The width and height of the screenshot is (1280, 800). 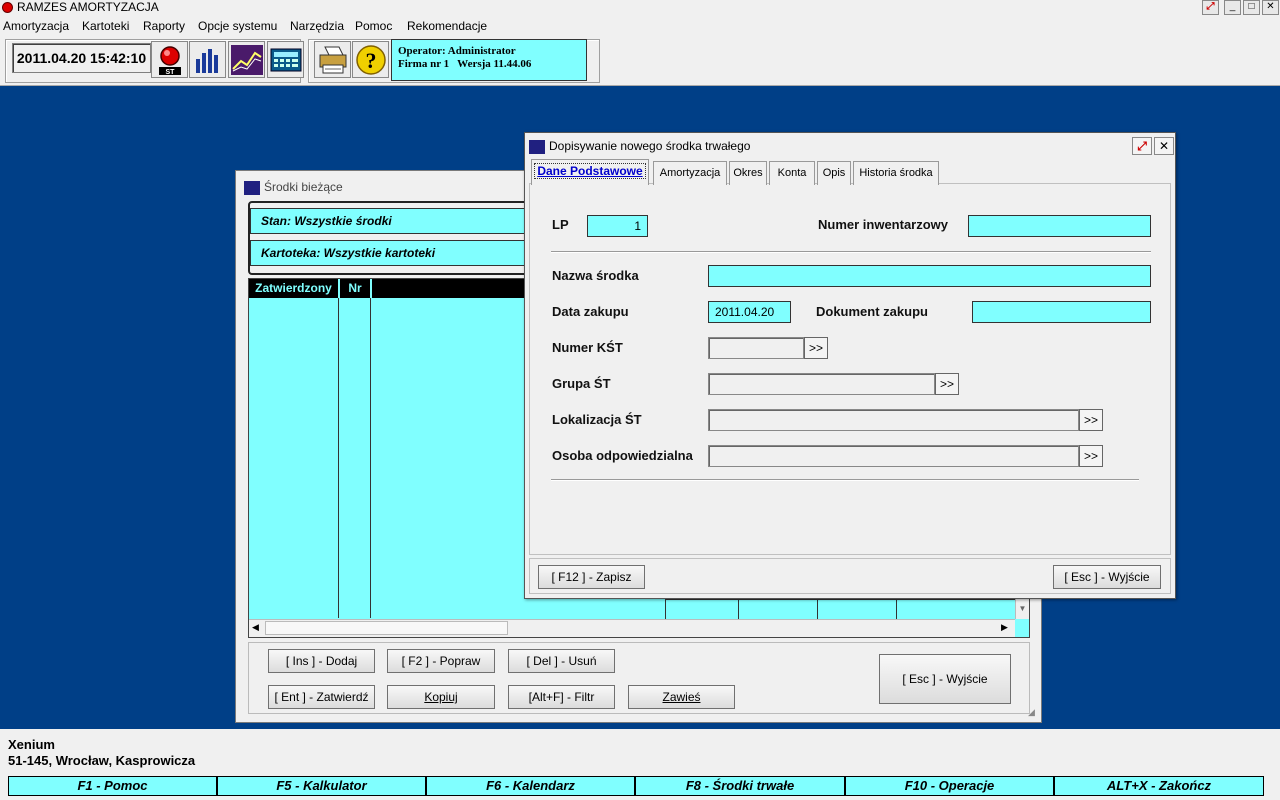 What do you see at coordinates (681, 697) in the screenshot?
I see `suspend-button: Zawieś` at bounding box center [681, 697].